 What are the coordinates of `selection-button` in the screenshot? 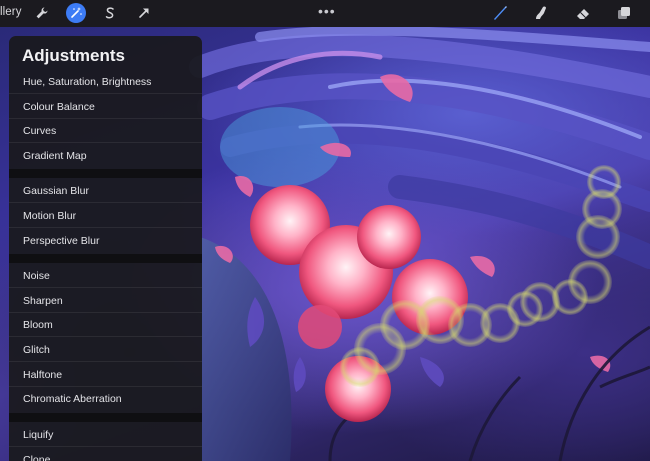 It's located at (110, 13).